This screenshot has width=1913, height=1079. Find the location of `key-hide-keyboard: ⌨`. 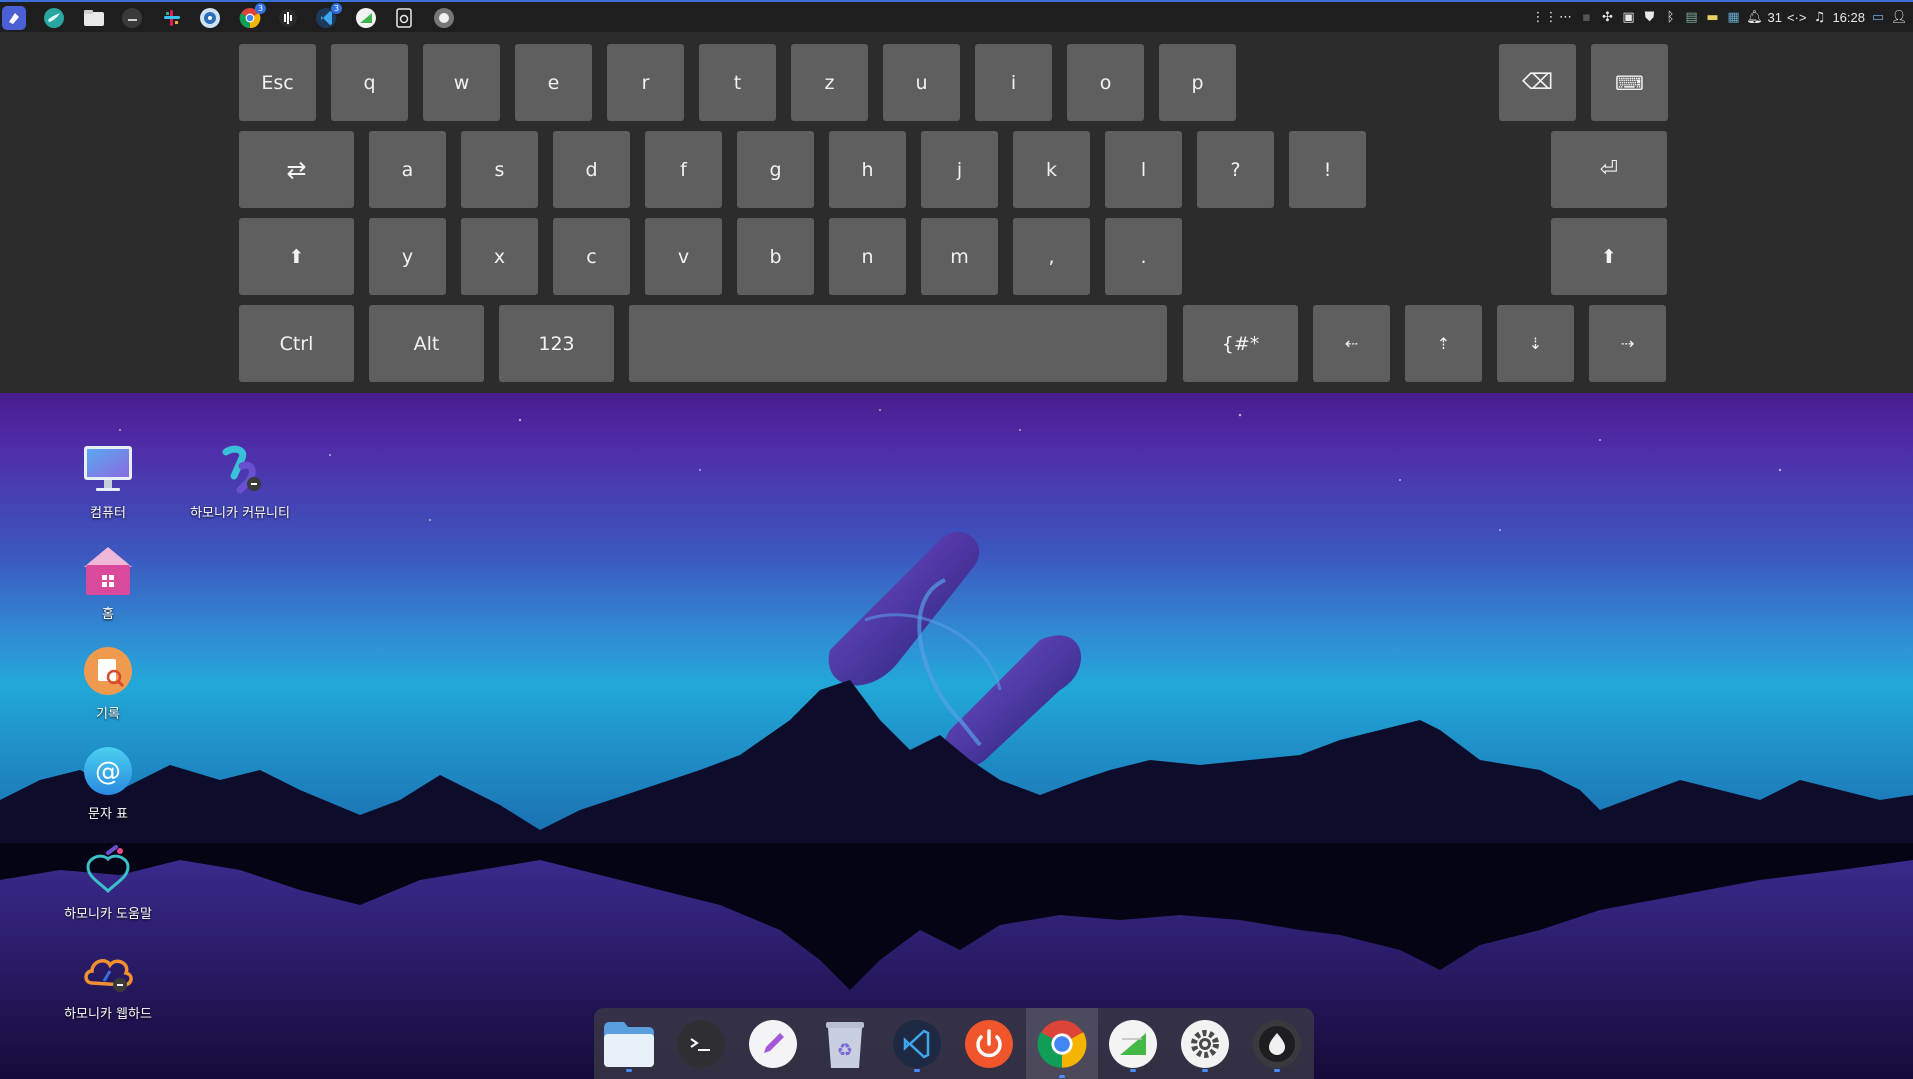

key-hide-keyboard: ⌨ is located at coordinates (1629, 82).